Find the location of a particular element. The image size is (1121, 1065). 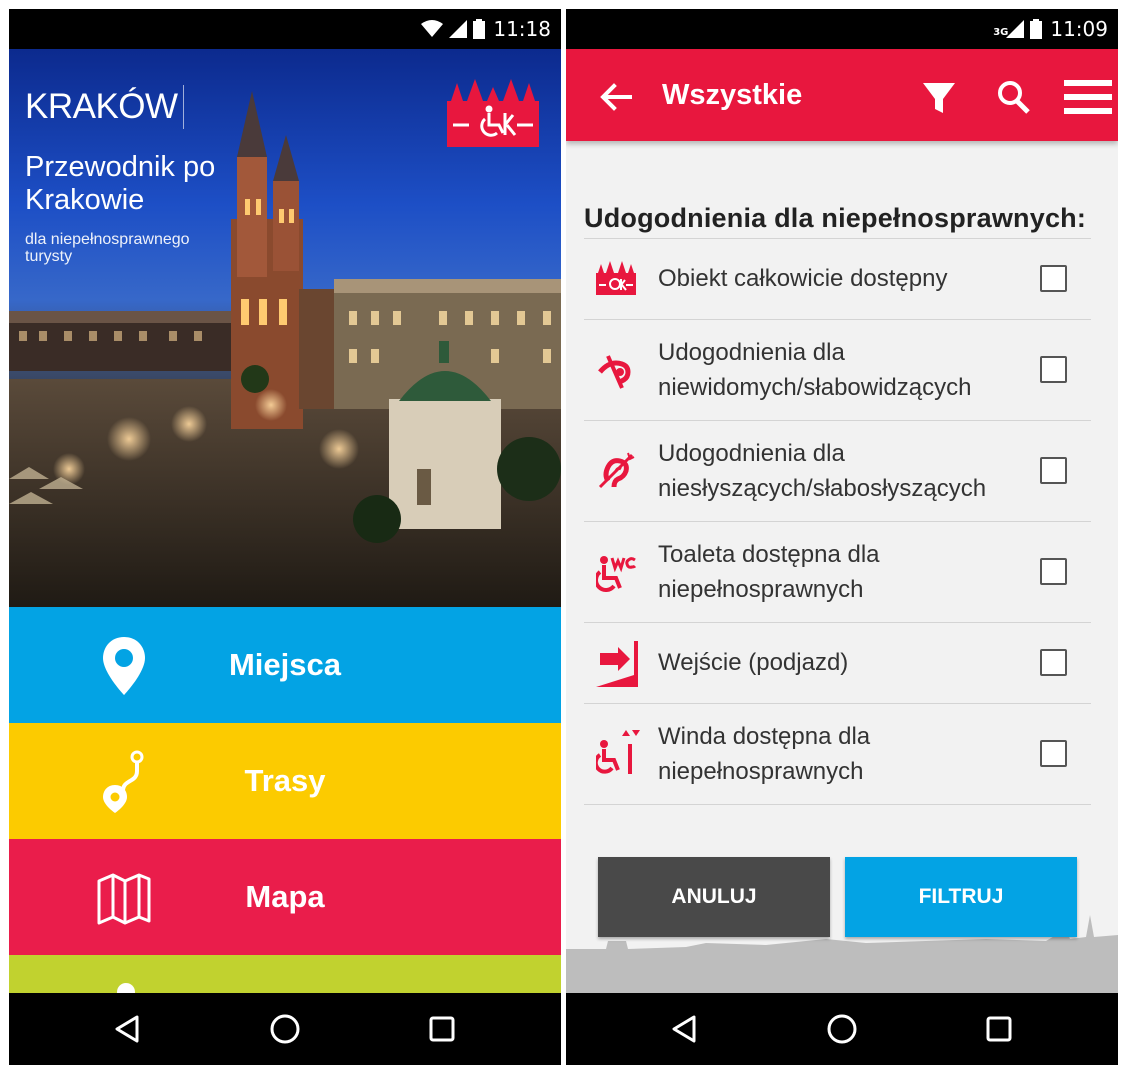

status-time: 11:09 is located at coordinates (1079, 29).